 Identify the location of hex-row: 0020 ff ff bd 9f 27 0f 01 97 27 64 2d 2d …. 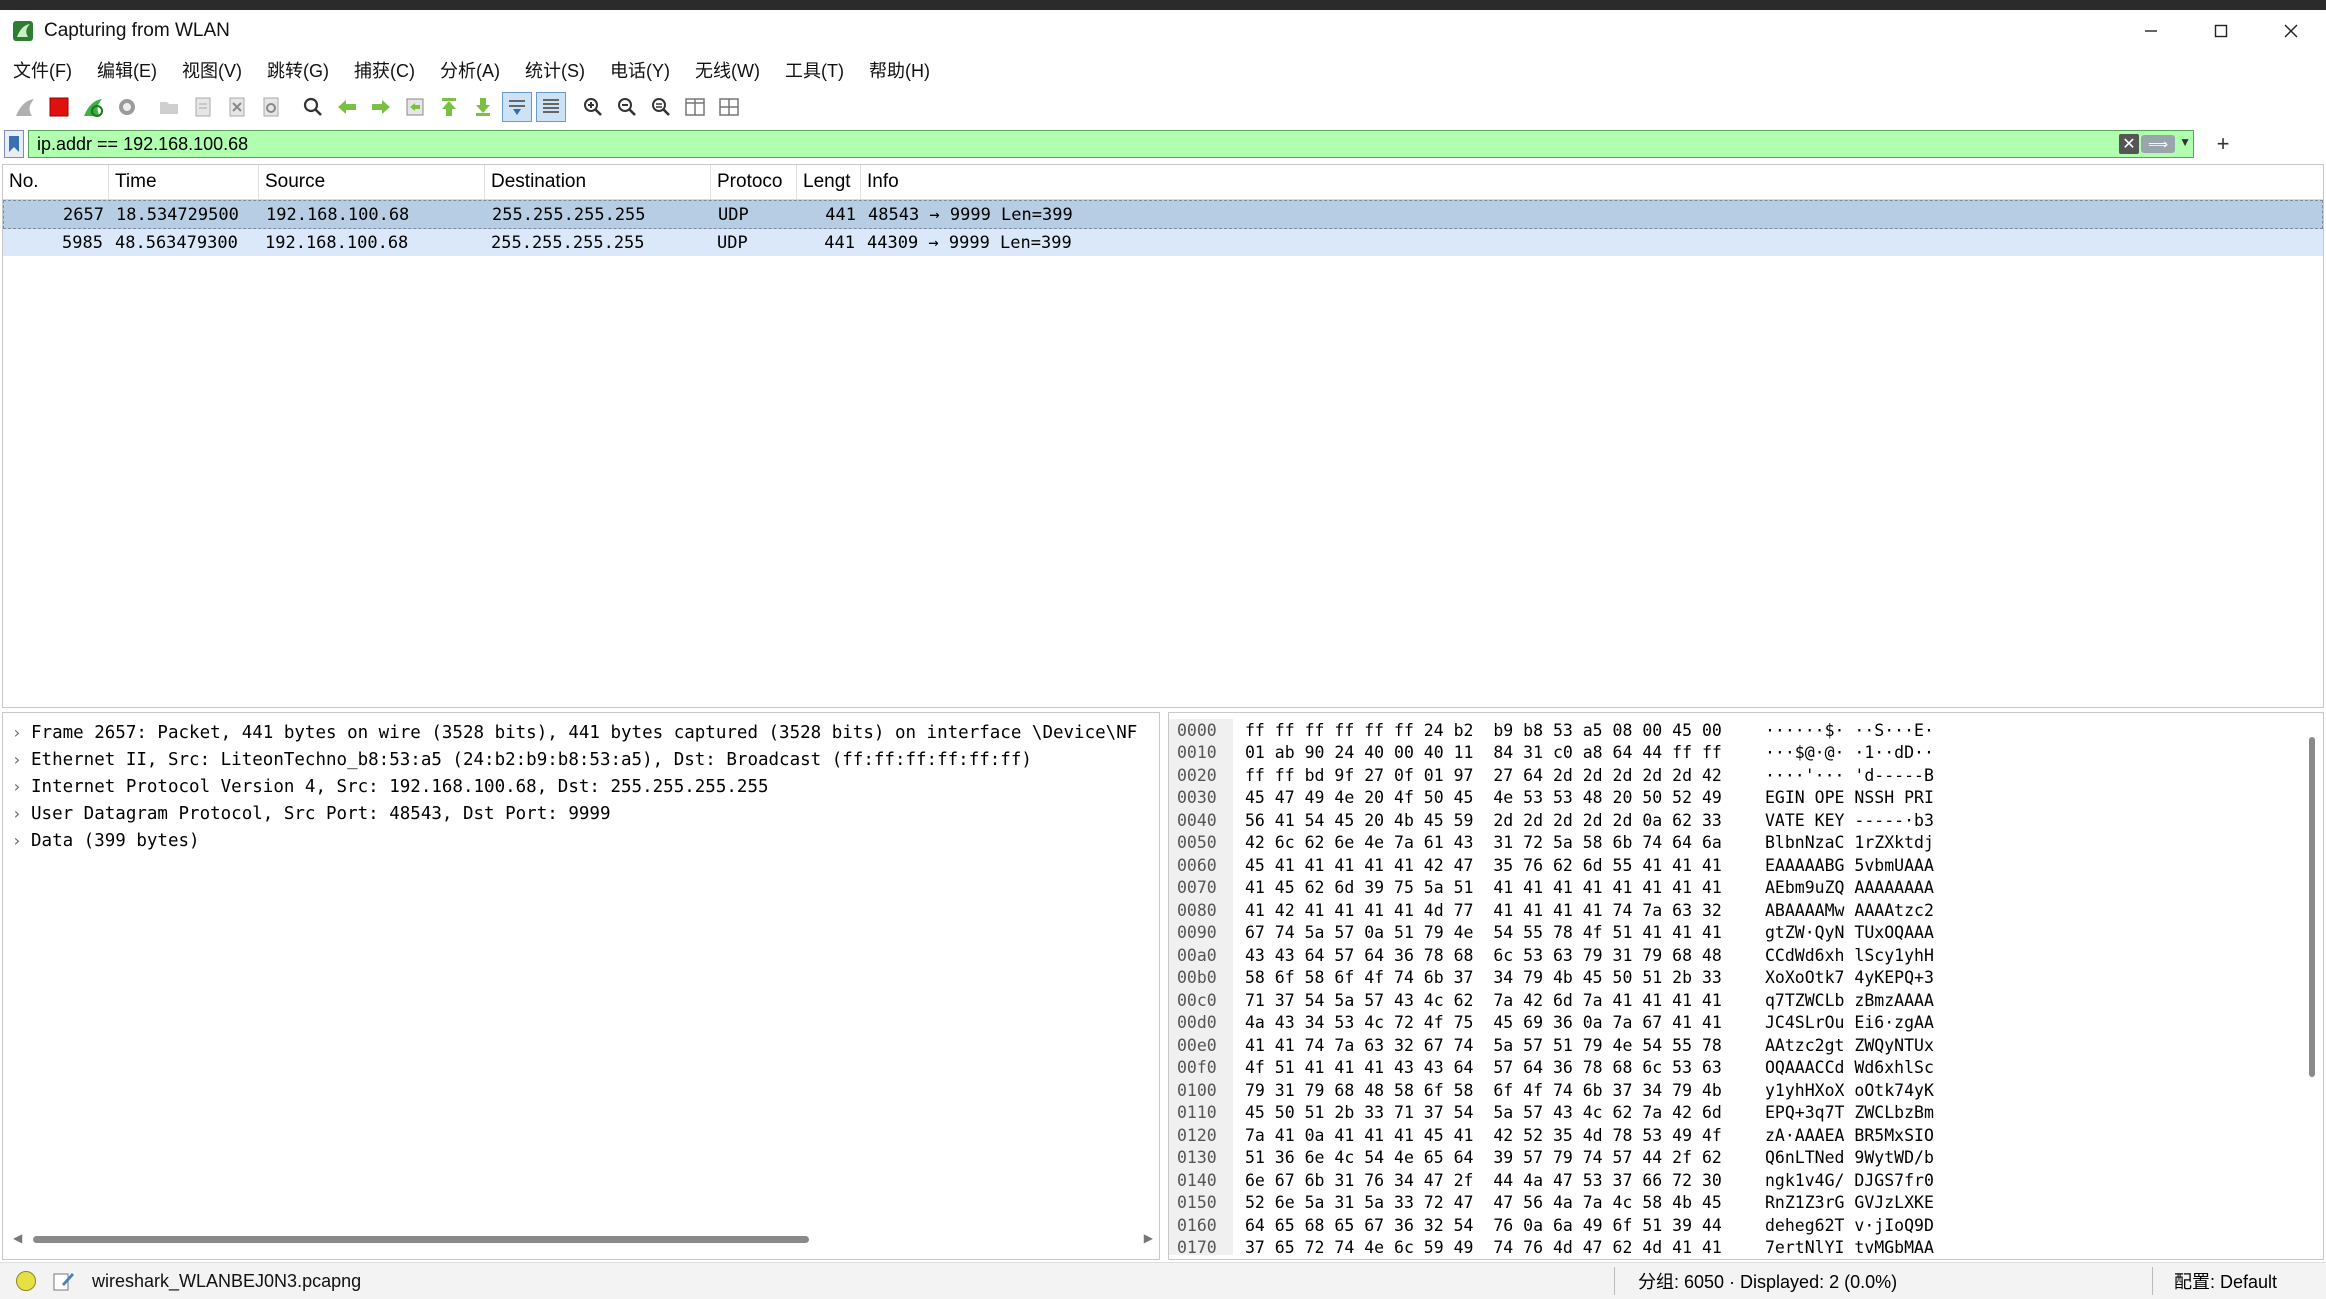
(1551, 775).